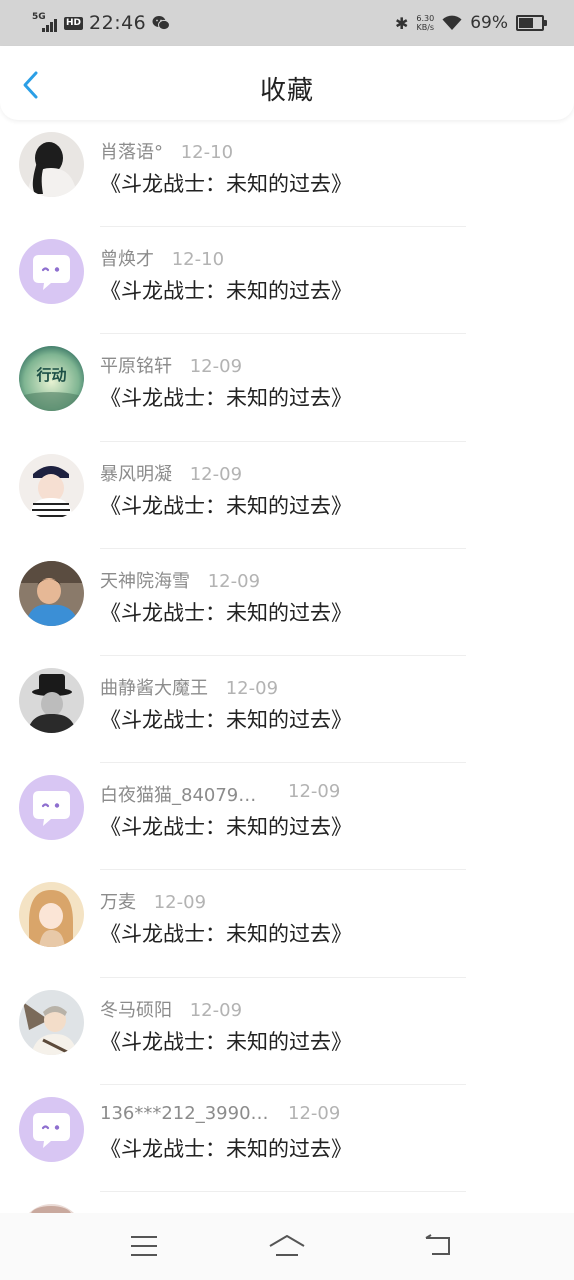 The height and width of the screenshot is (1280, 574). I want to click on avatar: 行动, so click(51, 379).